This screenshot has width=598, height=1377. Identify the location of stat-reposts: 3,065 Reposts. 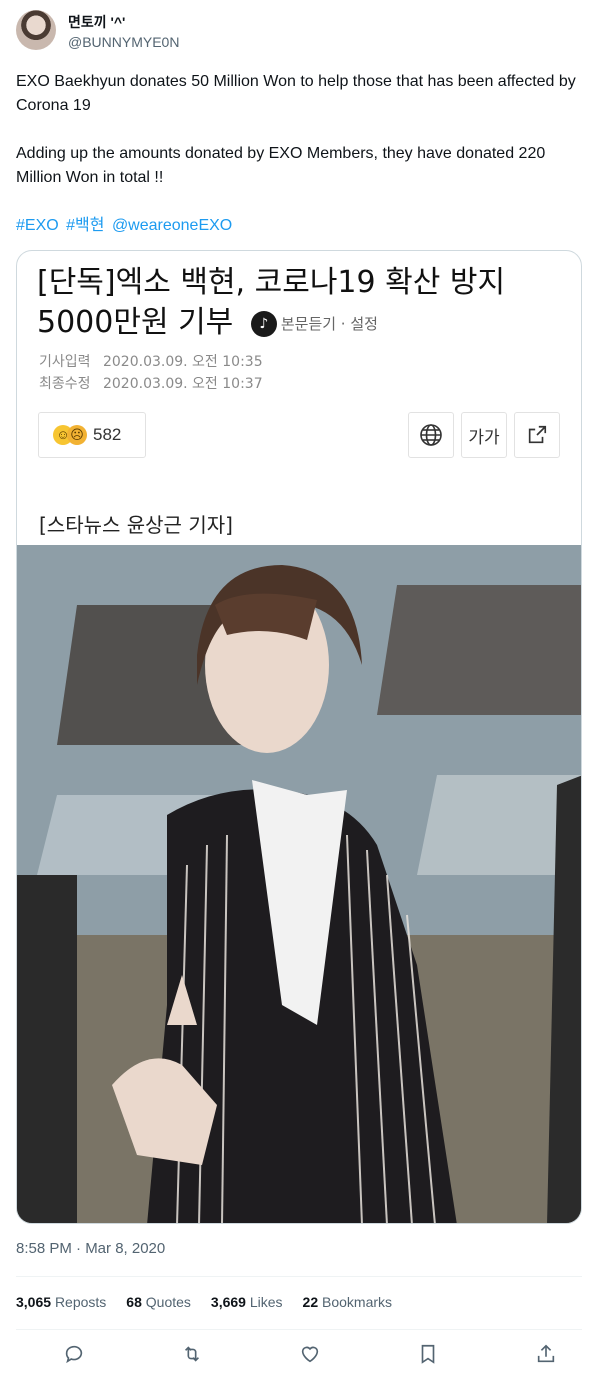
(61, 1302).